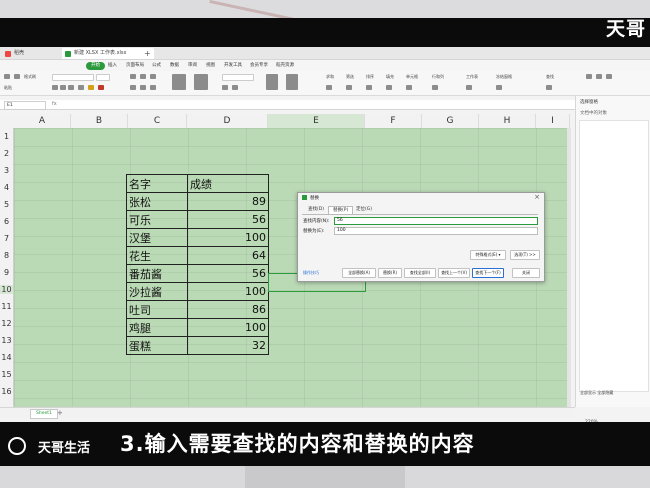  What do you see at coordinates (526, 273) in the screenshot?
I see `close-button: 关闭` at bounding box center [526, 273].